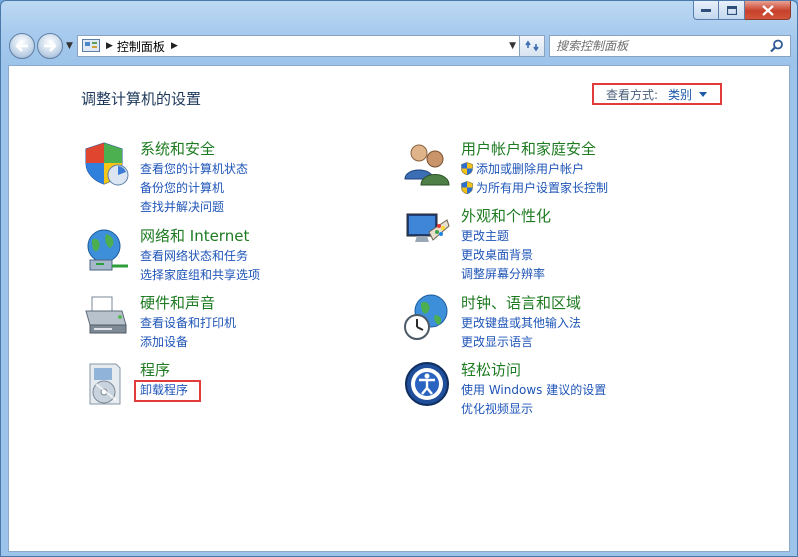  I want to click on view-by-value: 类别, so click(680, 94).